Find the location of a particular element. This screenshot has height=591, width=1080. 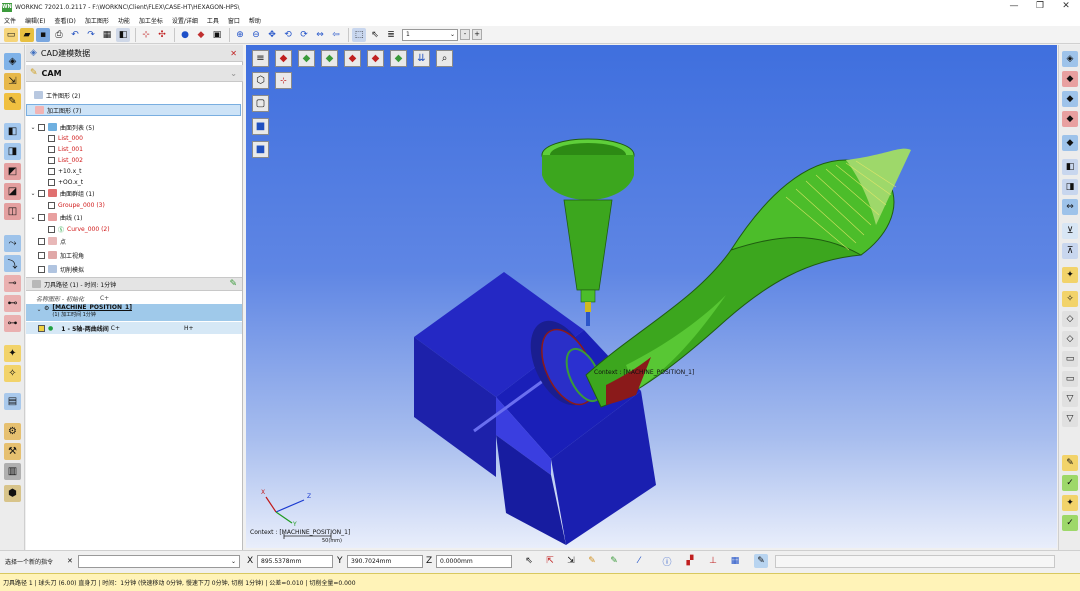

add-toolpath-icon: ✎ is located at coordinates (233, 284).